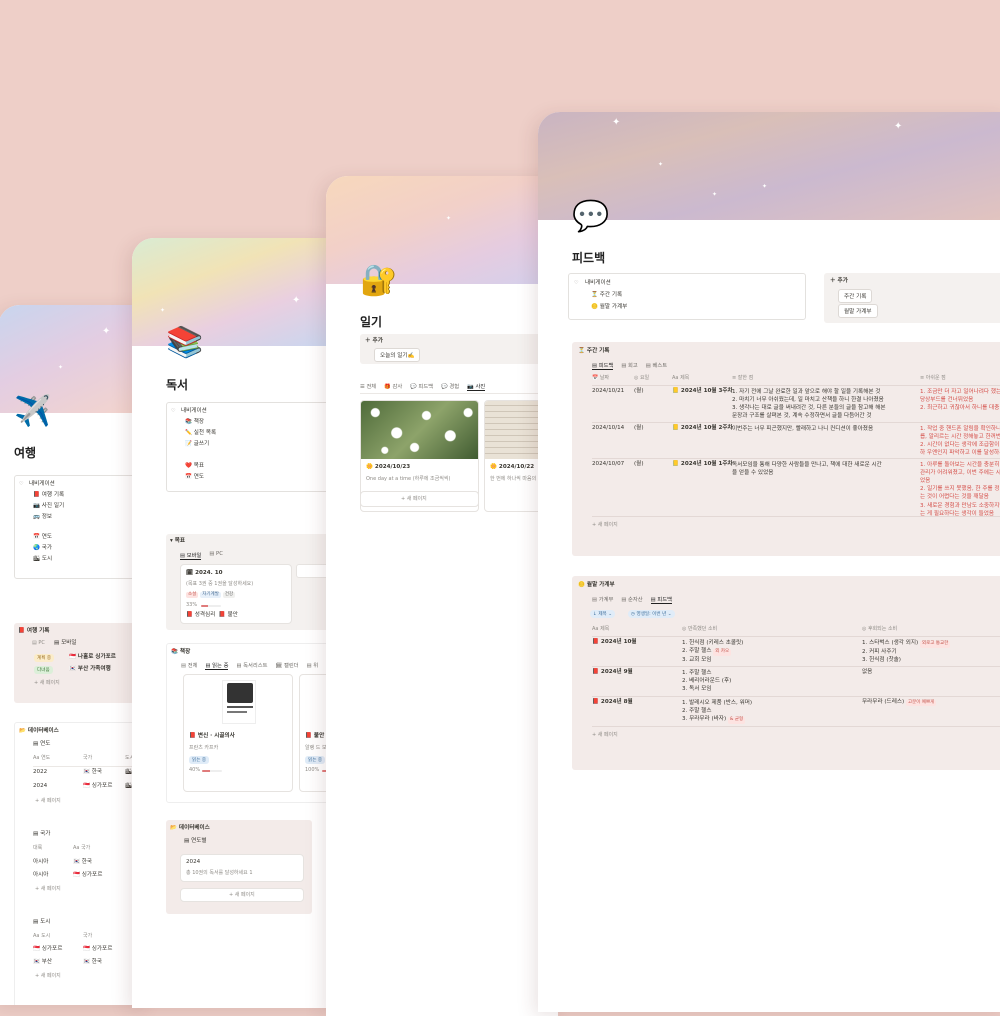  I want to click on nav-item-budget: 🪙 월말 가계부, so click(609, 307).